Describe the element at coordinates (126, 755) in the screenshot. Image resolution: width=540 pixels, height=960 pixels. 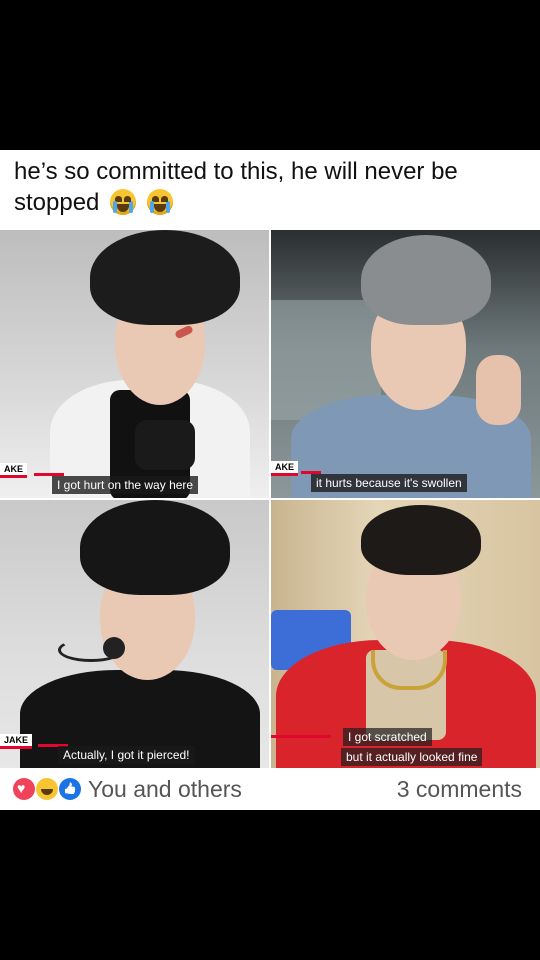
I see `subtitle-text: Actually, I got it pierced!` at that location.